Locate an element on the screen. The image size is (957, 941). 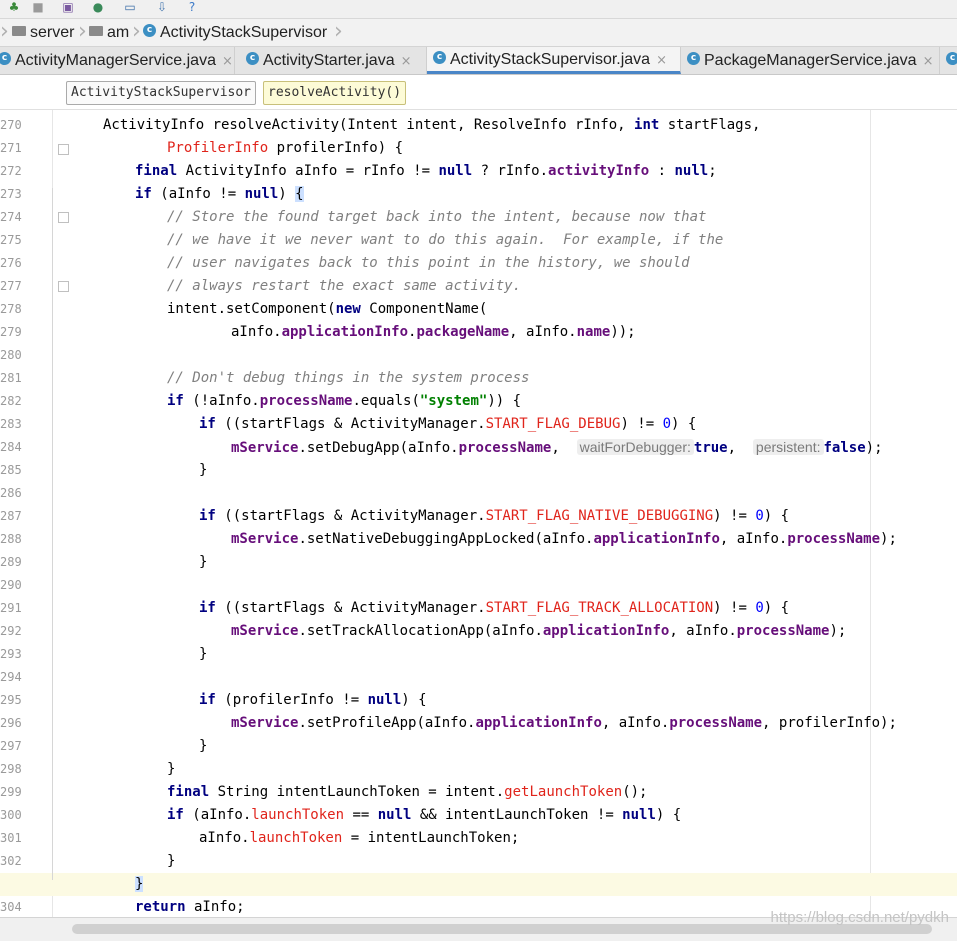
code-line: if (aInfo != null) { is located at coordinates (478, 194).